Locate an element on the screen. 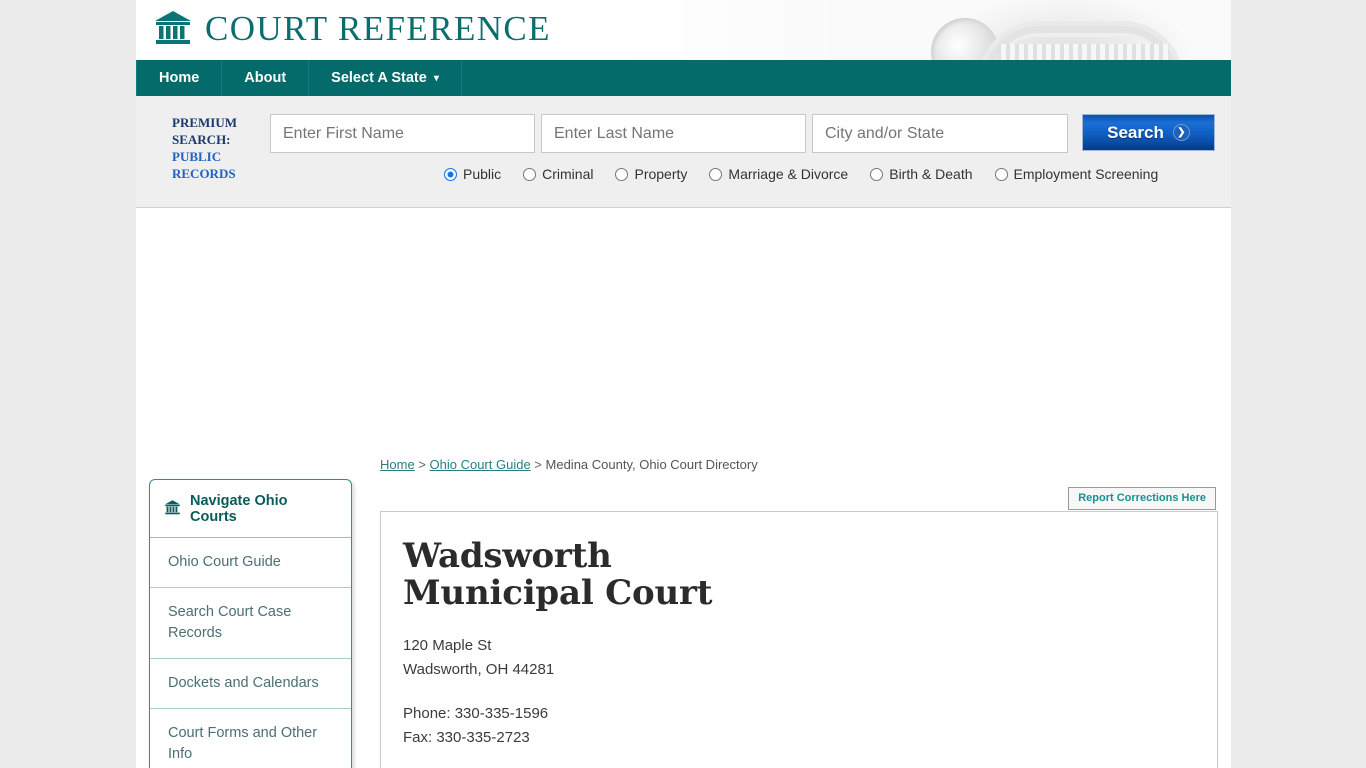 The width and height of the screenshot is (1366, 768). court-fax: Fax: 330-335-2723 is located at coordinates (466, 737).